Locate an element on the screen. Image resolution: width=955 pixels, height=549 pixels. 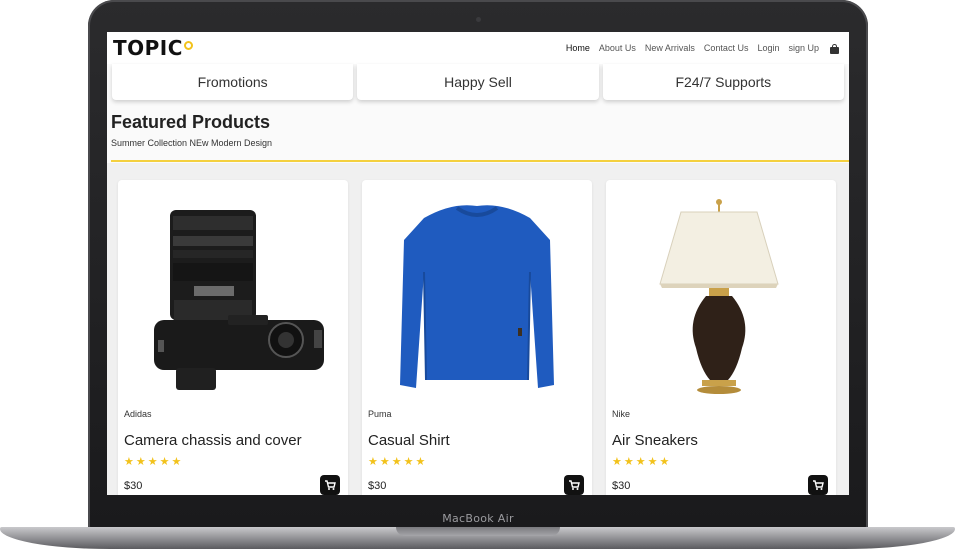
nav-new-arrivals: New Arrivals is located at coordinates (670, 48).